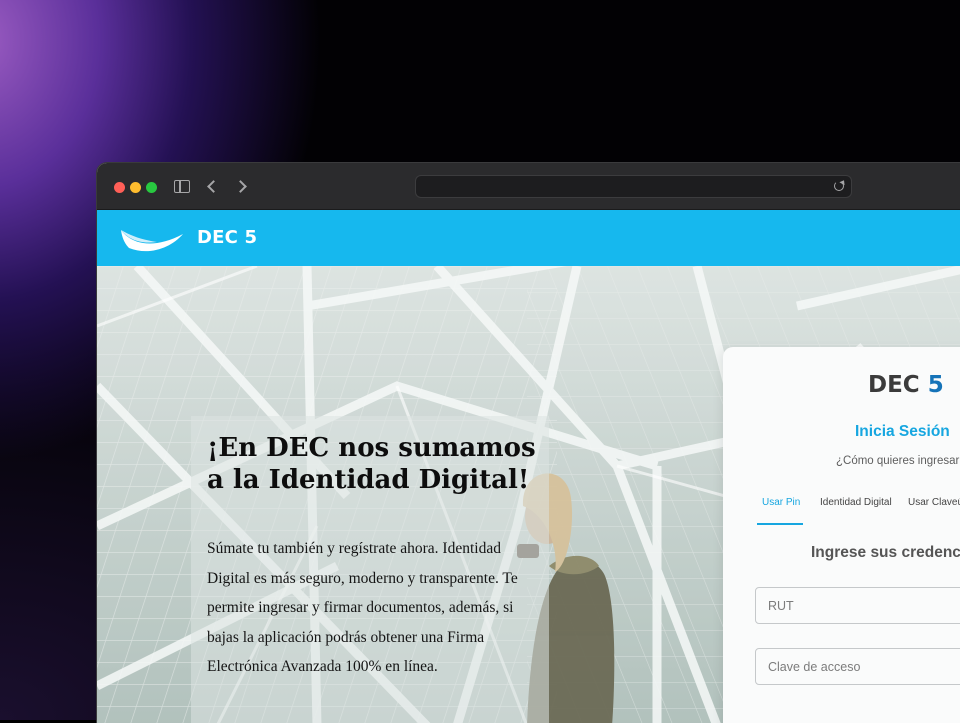 The height and width of the screenshot is (723, 960). I want to click on minimize-window-button, so click(135, 187).